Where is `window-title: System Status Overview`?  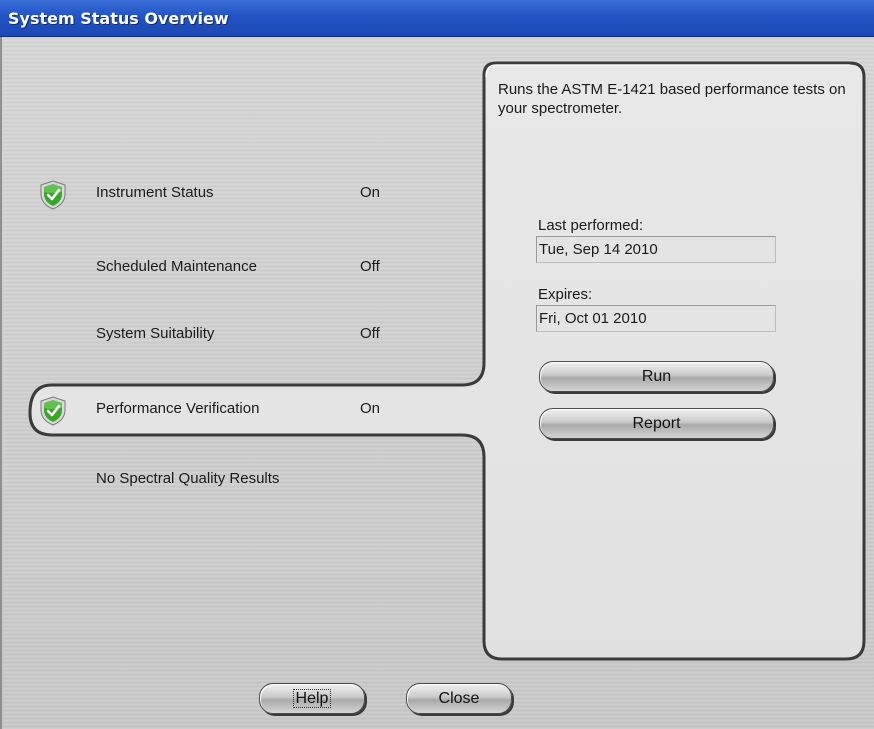
window-title: System Status Overview is located at coordinates (118, 18).